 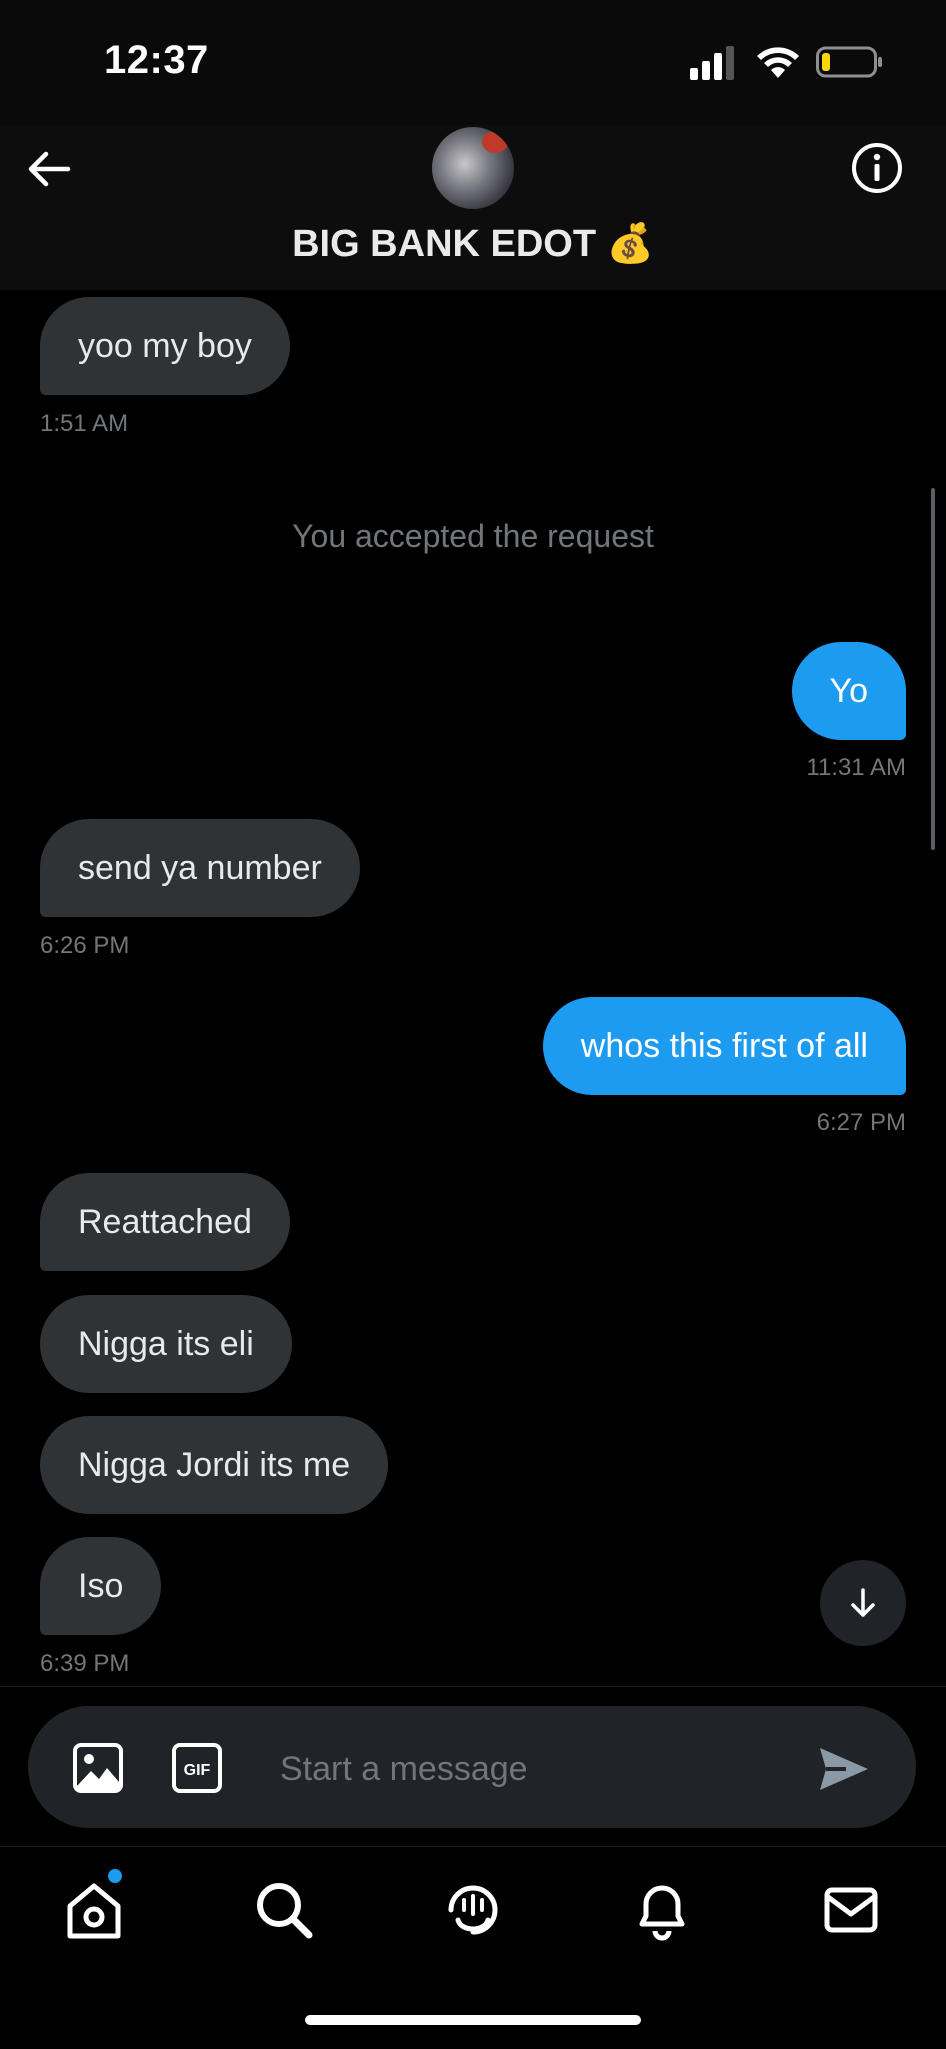 I want to click on gif-button: GIF, so click(x=197, y=1768).